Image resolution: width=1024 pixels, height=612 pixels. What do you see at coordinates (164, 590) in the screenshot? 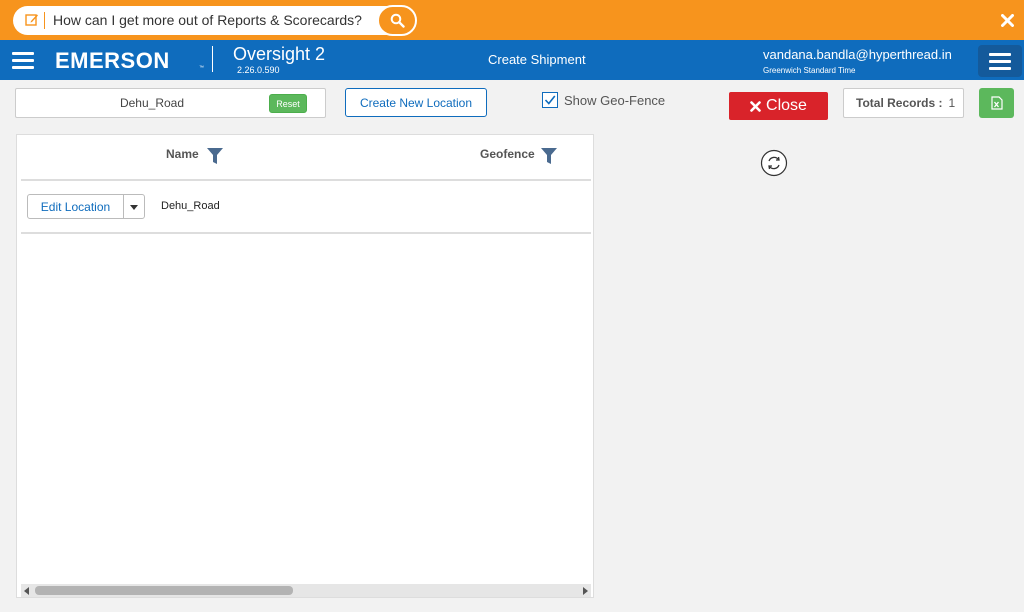
I see `scrollbar-thumb` at bounding box center [164, 590].